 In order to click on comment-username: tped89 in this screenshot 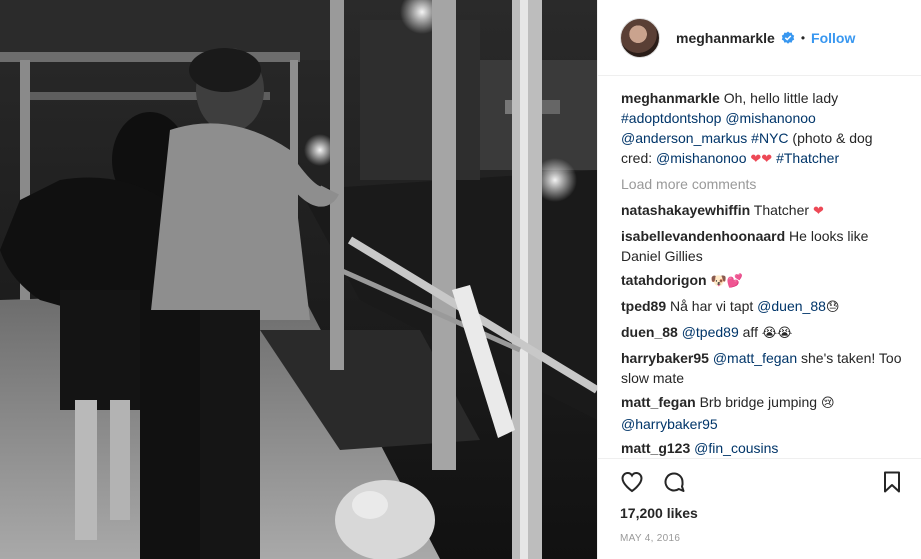, I will do `click(643, 306)`.